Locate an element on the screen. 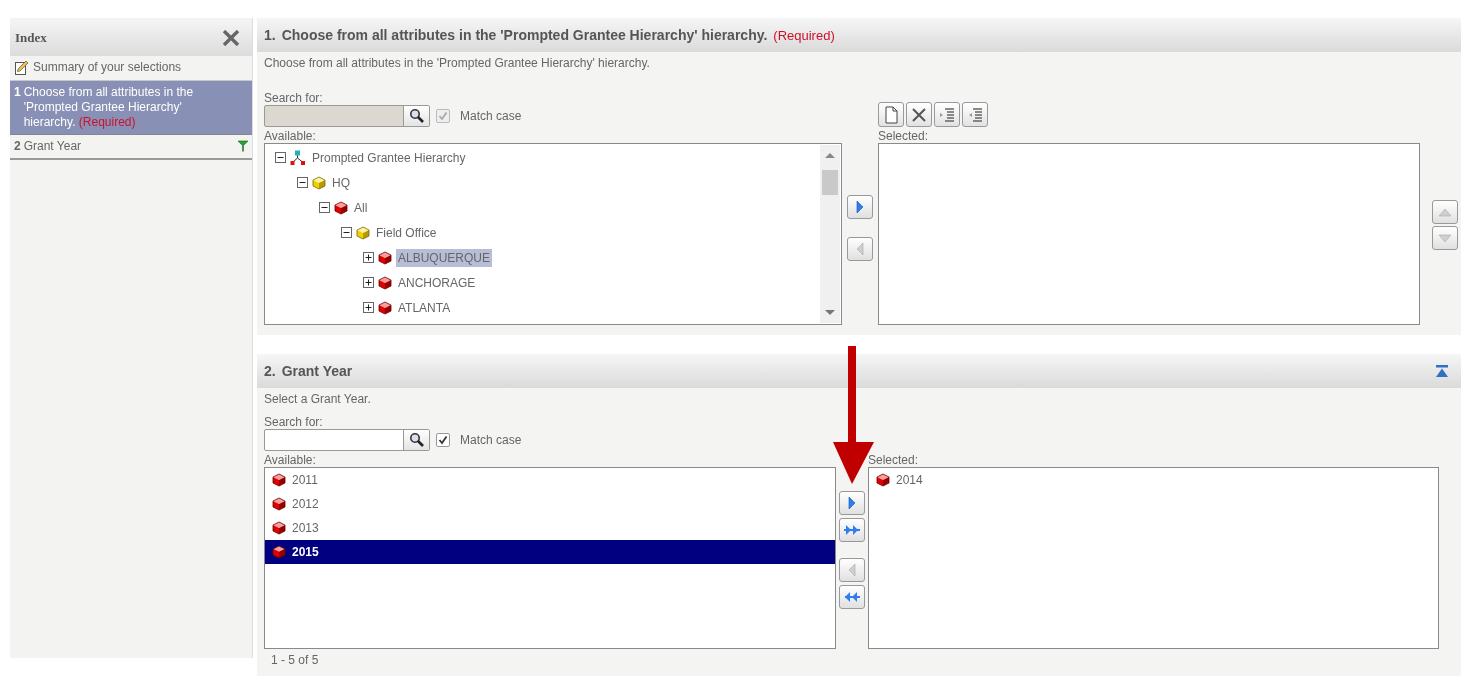 This screenshot has width=1462, height=676. list-item: 2014 is located at coordinates (1153, 480).